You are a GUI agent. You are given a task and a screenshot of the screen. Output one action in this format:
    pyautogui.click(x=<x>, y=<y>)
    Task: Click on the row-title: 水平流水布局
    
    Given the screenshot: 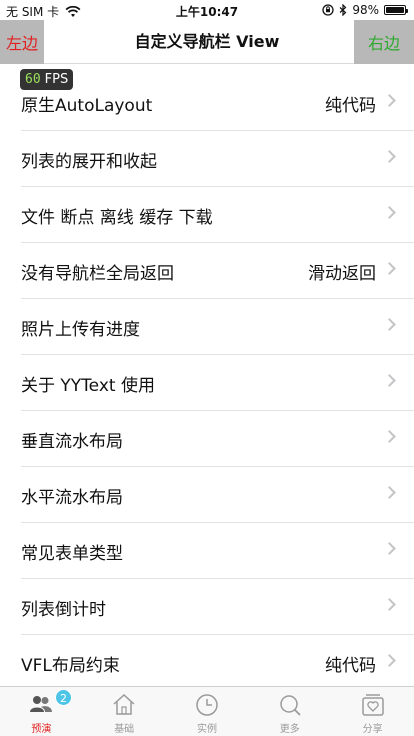 What is the action you would take?
    pyautogui.click(x=72, y=497)
    